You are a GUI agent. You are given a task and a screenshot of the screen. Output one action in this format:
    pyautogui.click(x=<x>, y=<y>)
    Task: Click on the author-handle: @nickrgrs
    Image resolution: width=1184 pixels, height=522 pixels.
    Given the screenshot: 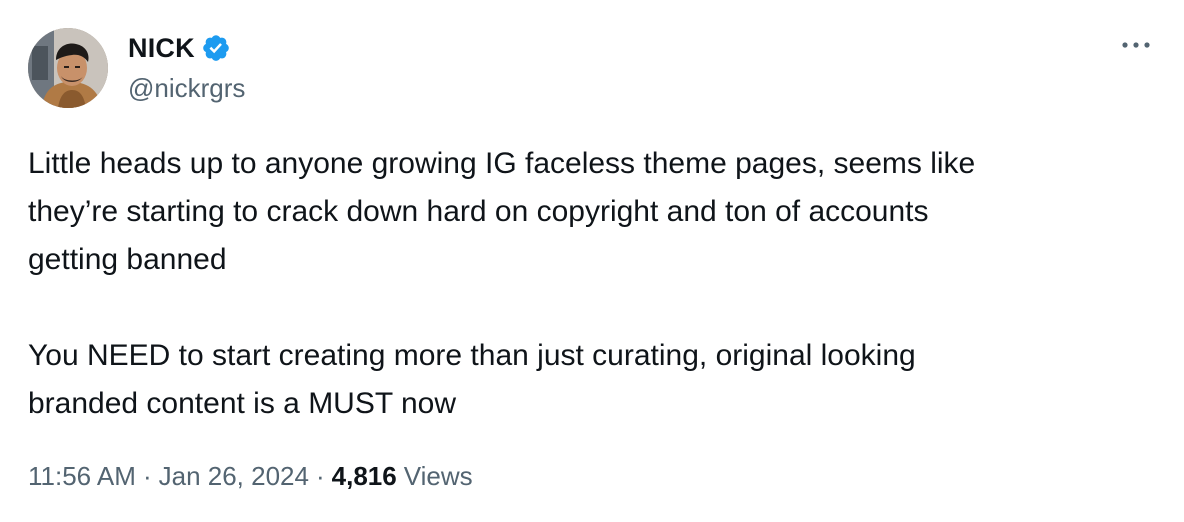 What is the action you would take?
    pyautogui.click(x=186, y=88)
    